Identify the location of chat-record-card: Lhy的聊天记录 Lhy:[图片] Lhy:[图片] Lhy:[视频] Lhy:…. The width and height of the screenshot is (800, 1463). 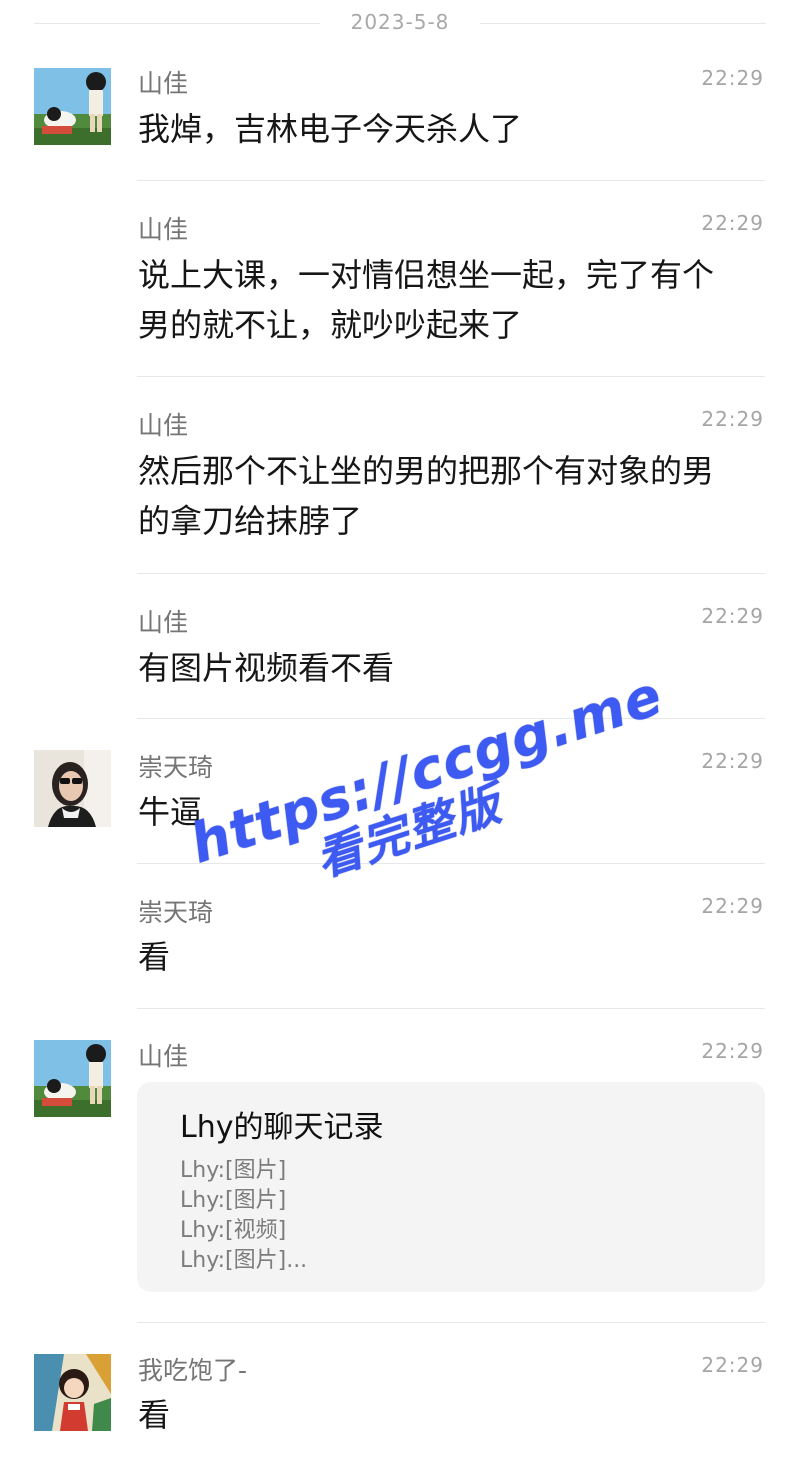
(451, 1187).